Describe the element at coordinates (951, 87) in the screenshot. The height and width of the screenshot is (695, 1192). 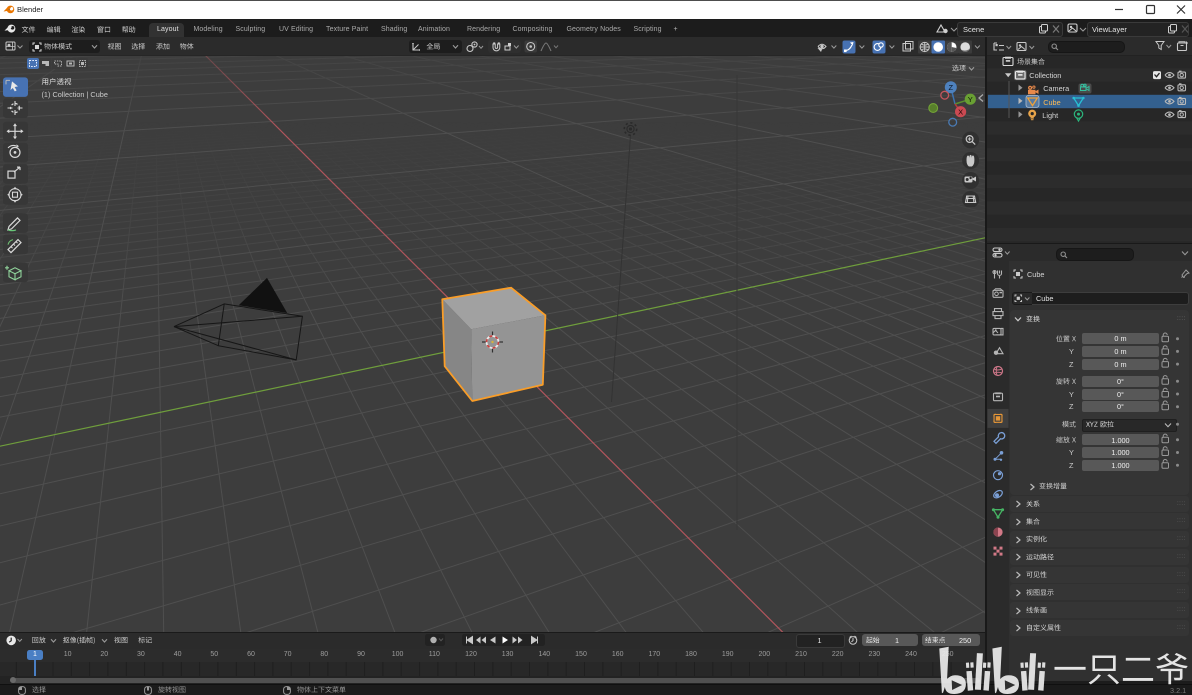
I see `svg-text: Z` at that location.